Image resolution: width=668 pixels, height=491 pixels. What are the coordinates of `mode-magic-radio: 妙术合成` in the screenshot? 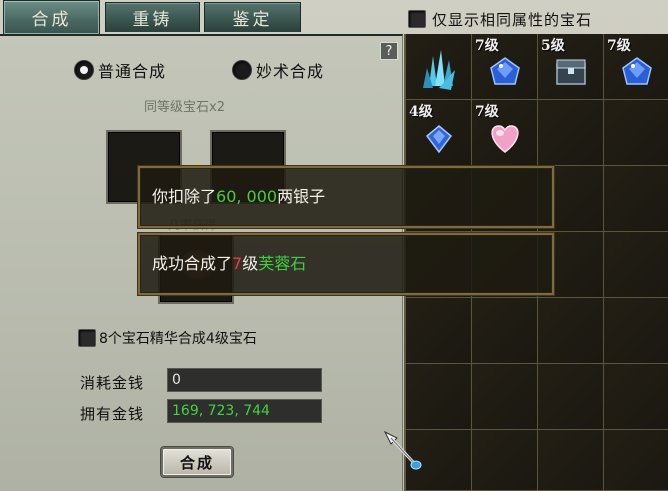 It's located at (278, 70).